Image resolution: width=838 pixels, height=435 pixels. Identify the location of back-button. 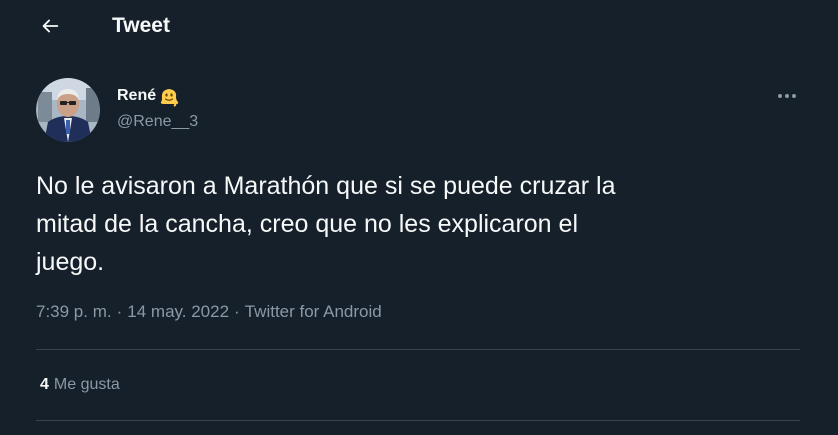
(50, 26).